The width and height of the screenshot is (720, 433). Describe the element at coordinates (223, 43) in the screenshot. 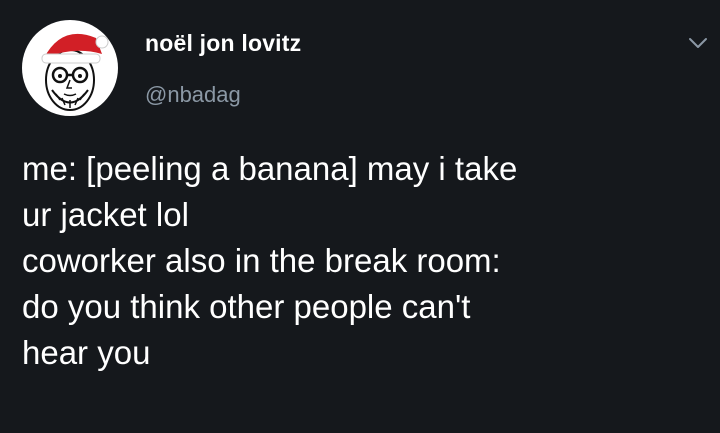

I see `author-name: noël jon lovitz` at that location.